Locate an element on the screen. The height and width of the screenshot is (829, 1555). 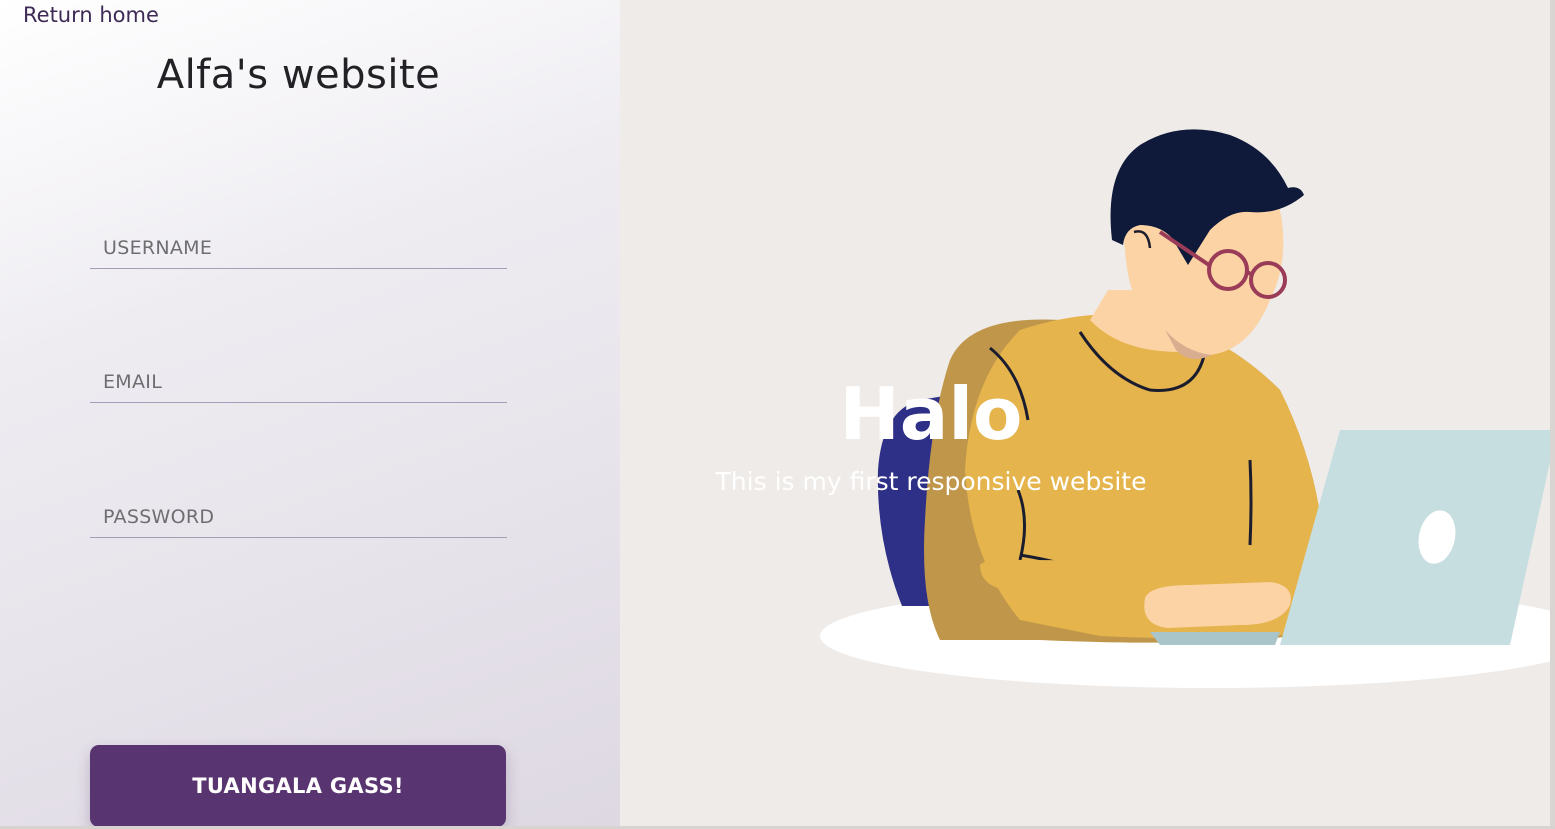
site-title: Alfa's website is located at coordinates (298, 75).